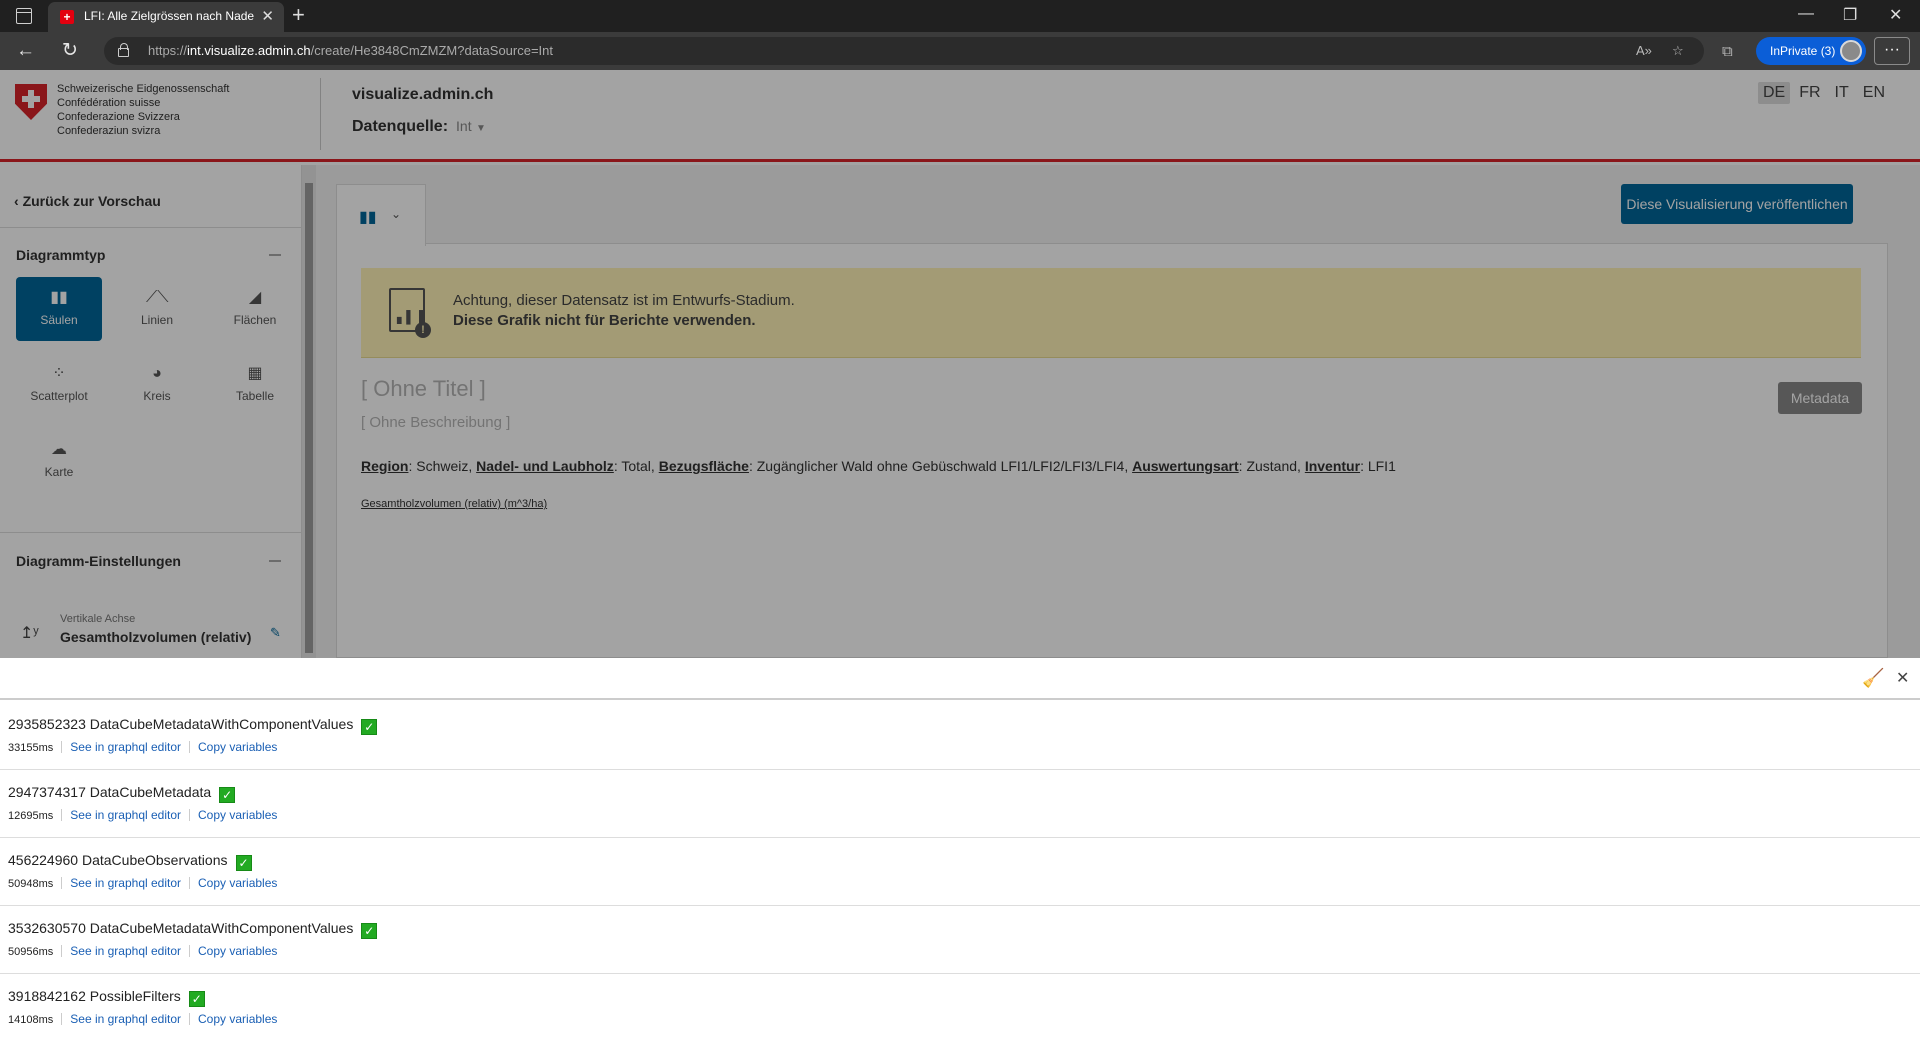 The width and height of the screenshot is (1920, 1040). Describe the element at coordinates (255, 373) in the screenshot. I see `table-icon: ▦` at that location.